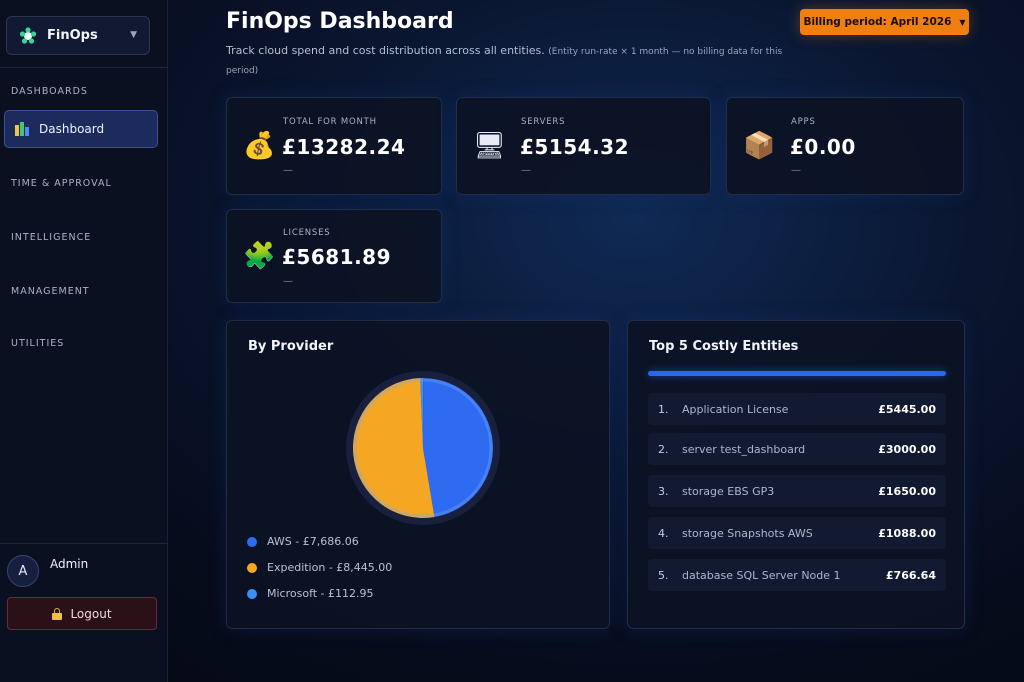 The width and height of the screenshot is (1024, 682). I want to click on entity-cost: £5445.00, so click(907, 409).